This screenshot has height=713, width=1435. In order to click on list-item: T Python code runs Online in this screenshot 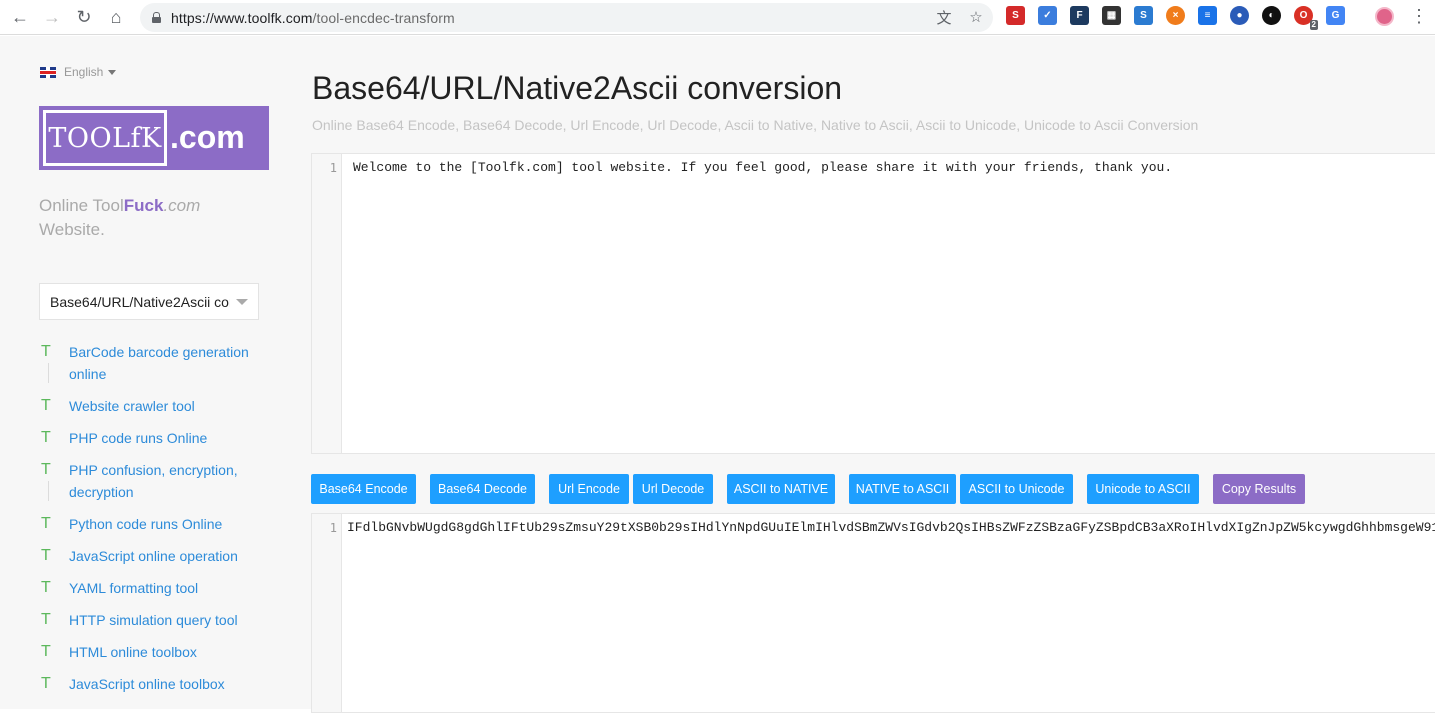, I will do `click(159, 524)`.